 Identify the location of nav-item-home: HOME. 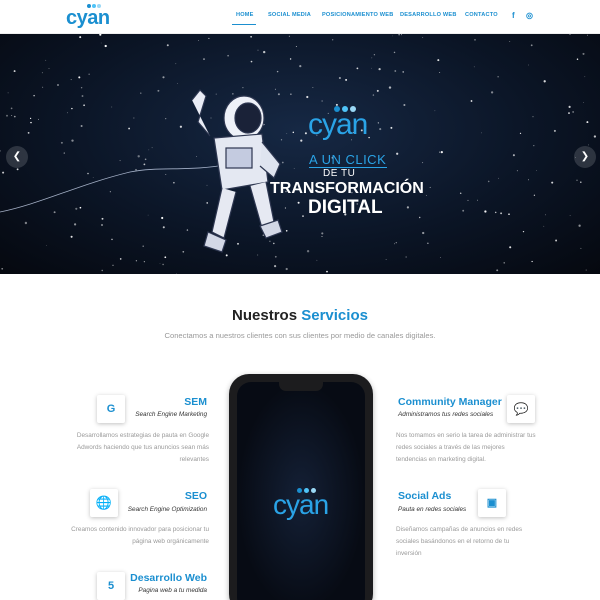
(245, 15).